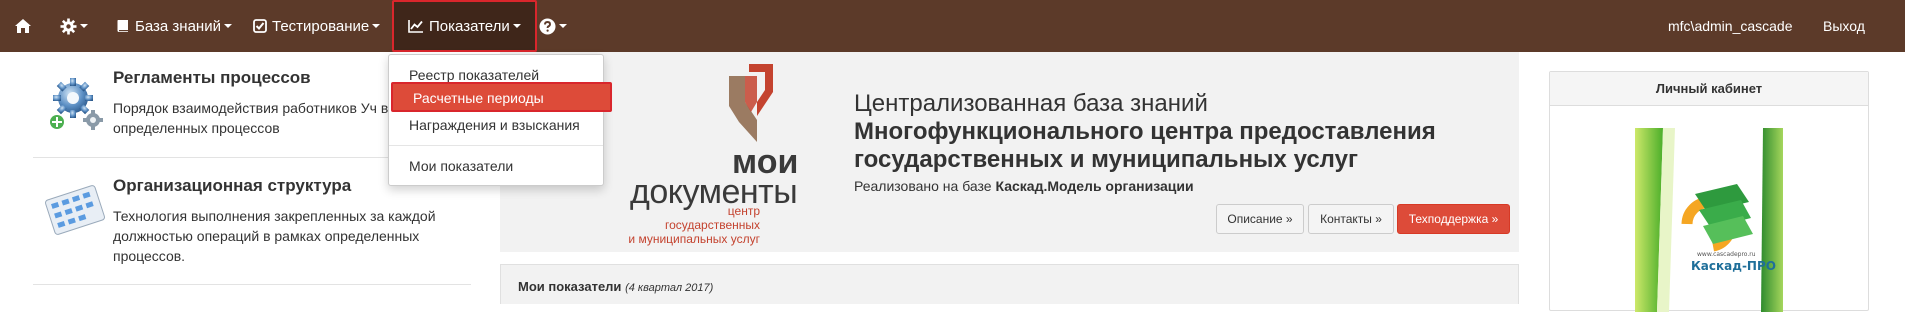 The height and width of the screenshot is (317, 1905). I want to click on logo-subtitle-line: центр, so click(743, 211).